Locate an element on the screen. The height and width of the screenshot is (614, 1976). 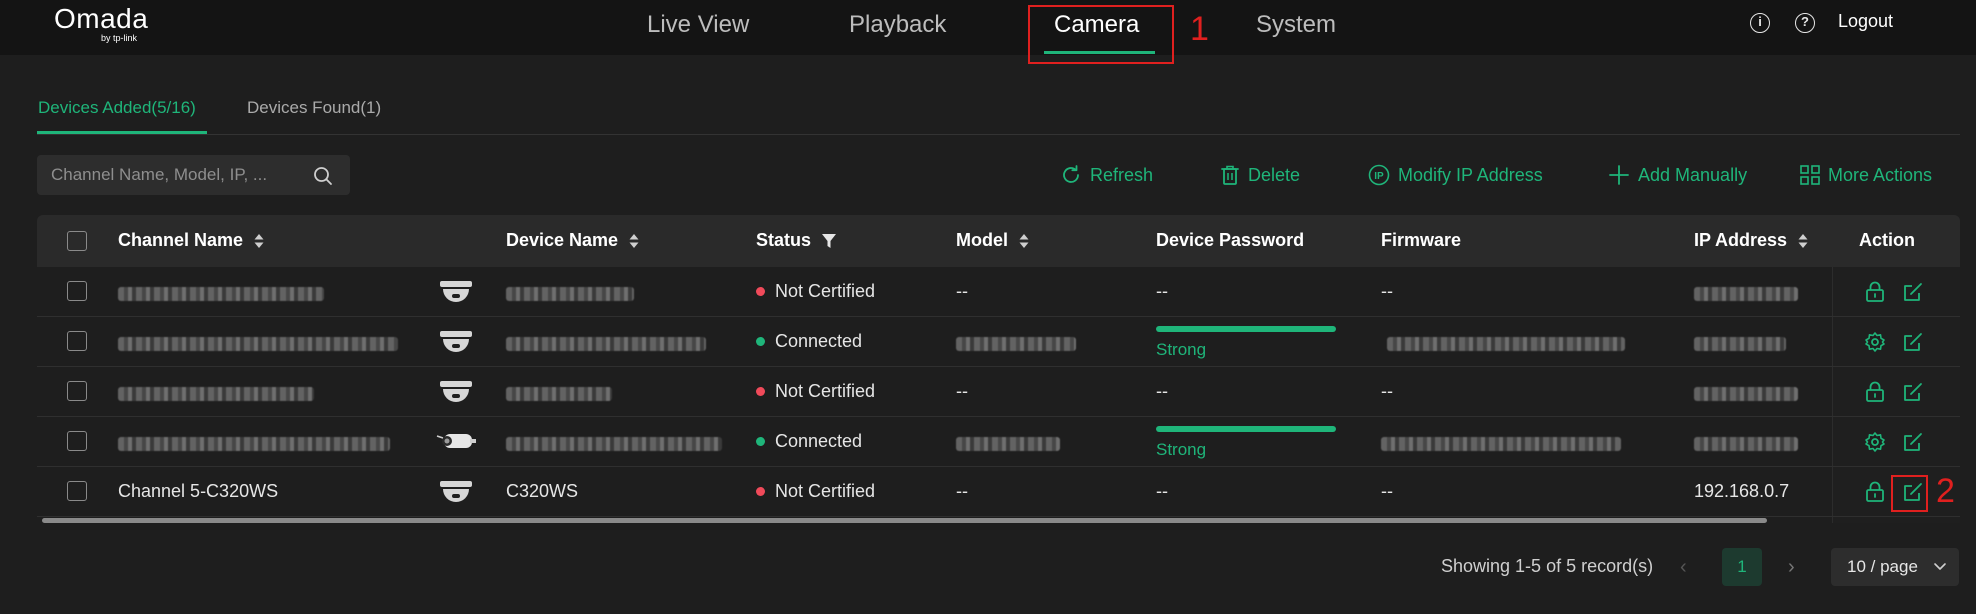
search-input is located at coordinates (176, 175).